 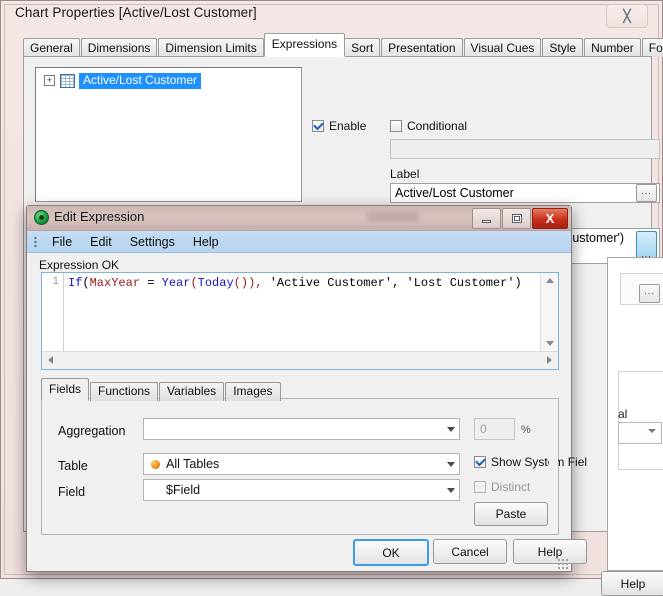 I want to click on tab-expressions: Expressions, so click(x=304, y=45).